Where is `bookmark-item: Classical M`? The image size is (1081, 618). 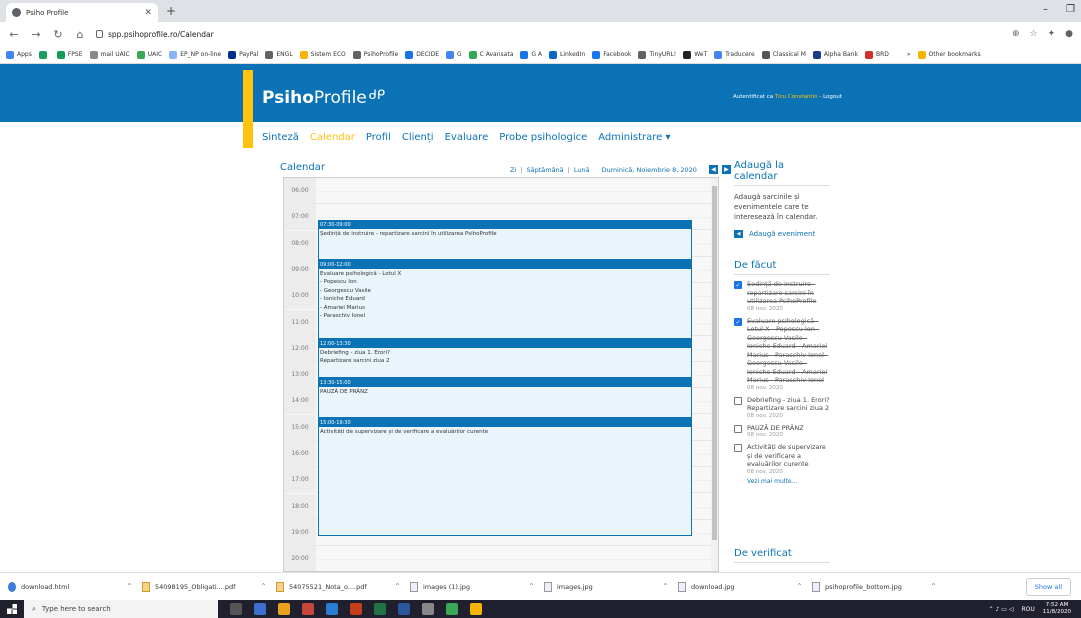 bookmark-item: Classical M is located at coordinates (783, 54).